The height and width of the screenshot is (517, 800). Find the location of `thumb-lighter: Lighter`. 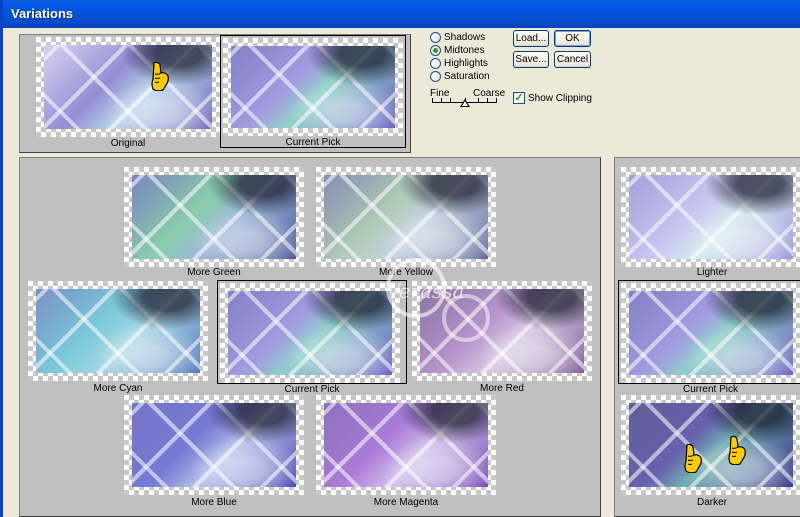

thumb-lighter: Lighter is located at coordinates (710, 222).